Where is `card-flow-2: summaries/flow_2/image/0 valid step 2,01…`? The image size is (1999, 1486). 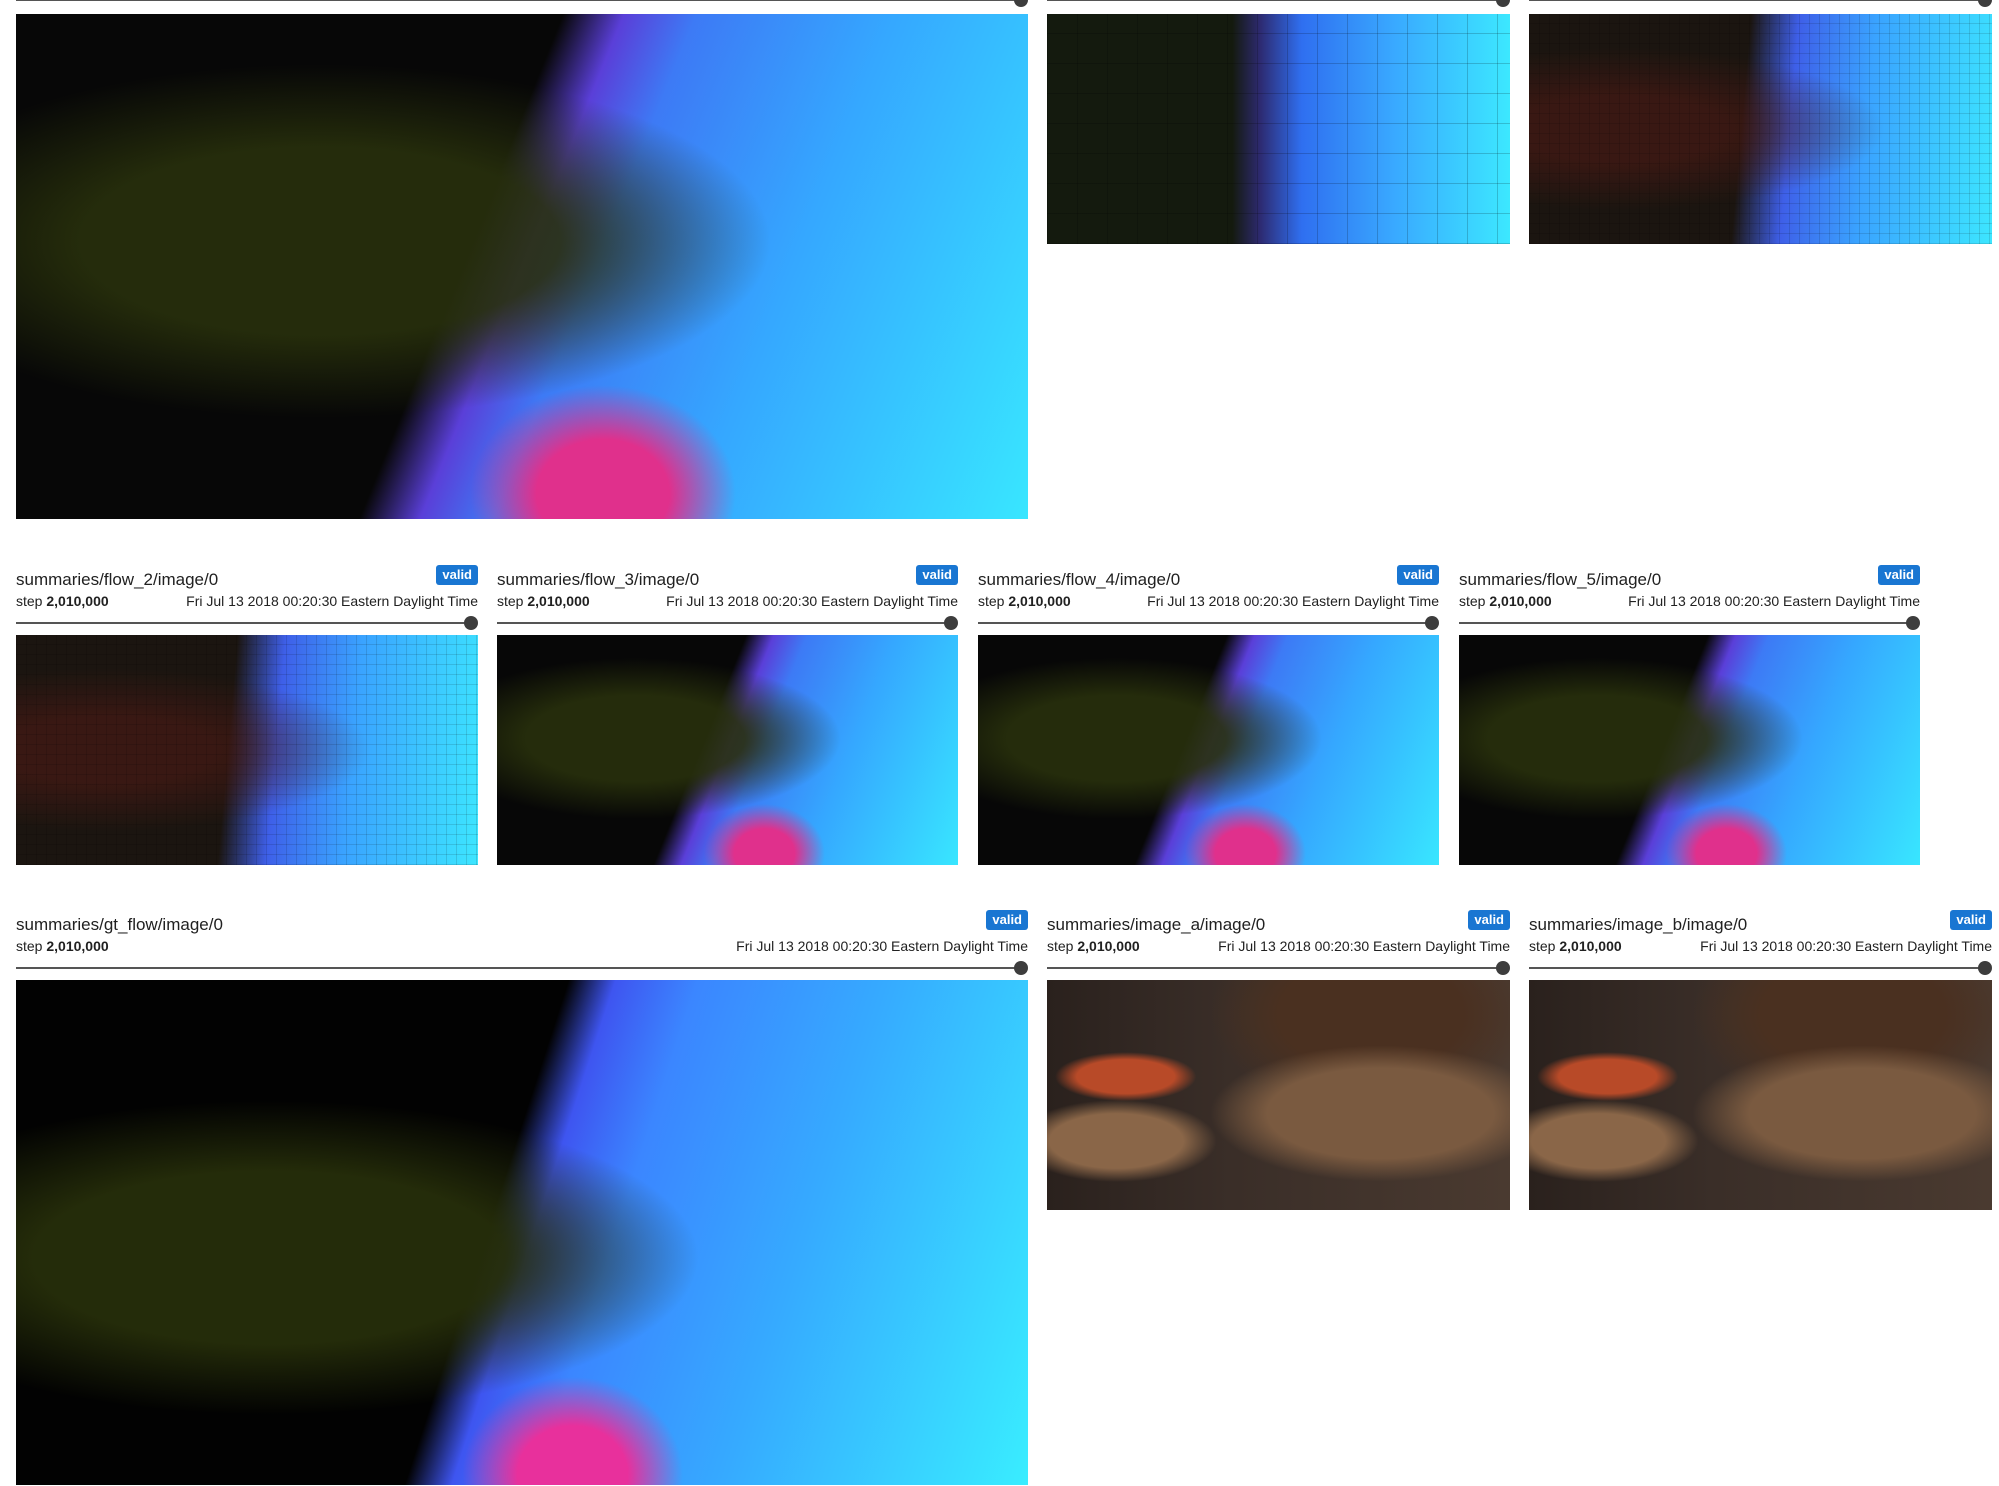
card-flow-2: summaries/flow_2/image/0 valid step 2,01… is located at coordinates (247, 715).